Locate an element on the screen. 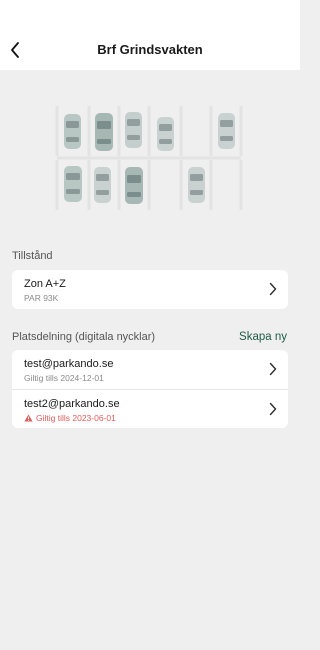 The width and height of the screenshot is (320, 650). key-validity: Giltig tills 2024-12-01 is located at coordinates (64, 378).